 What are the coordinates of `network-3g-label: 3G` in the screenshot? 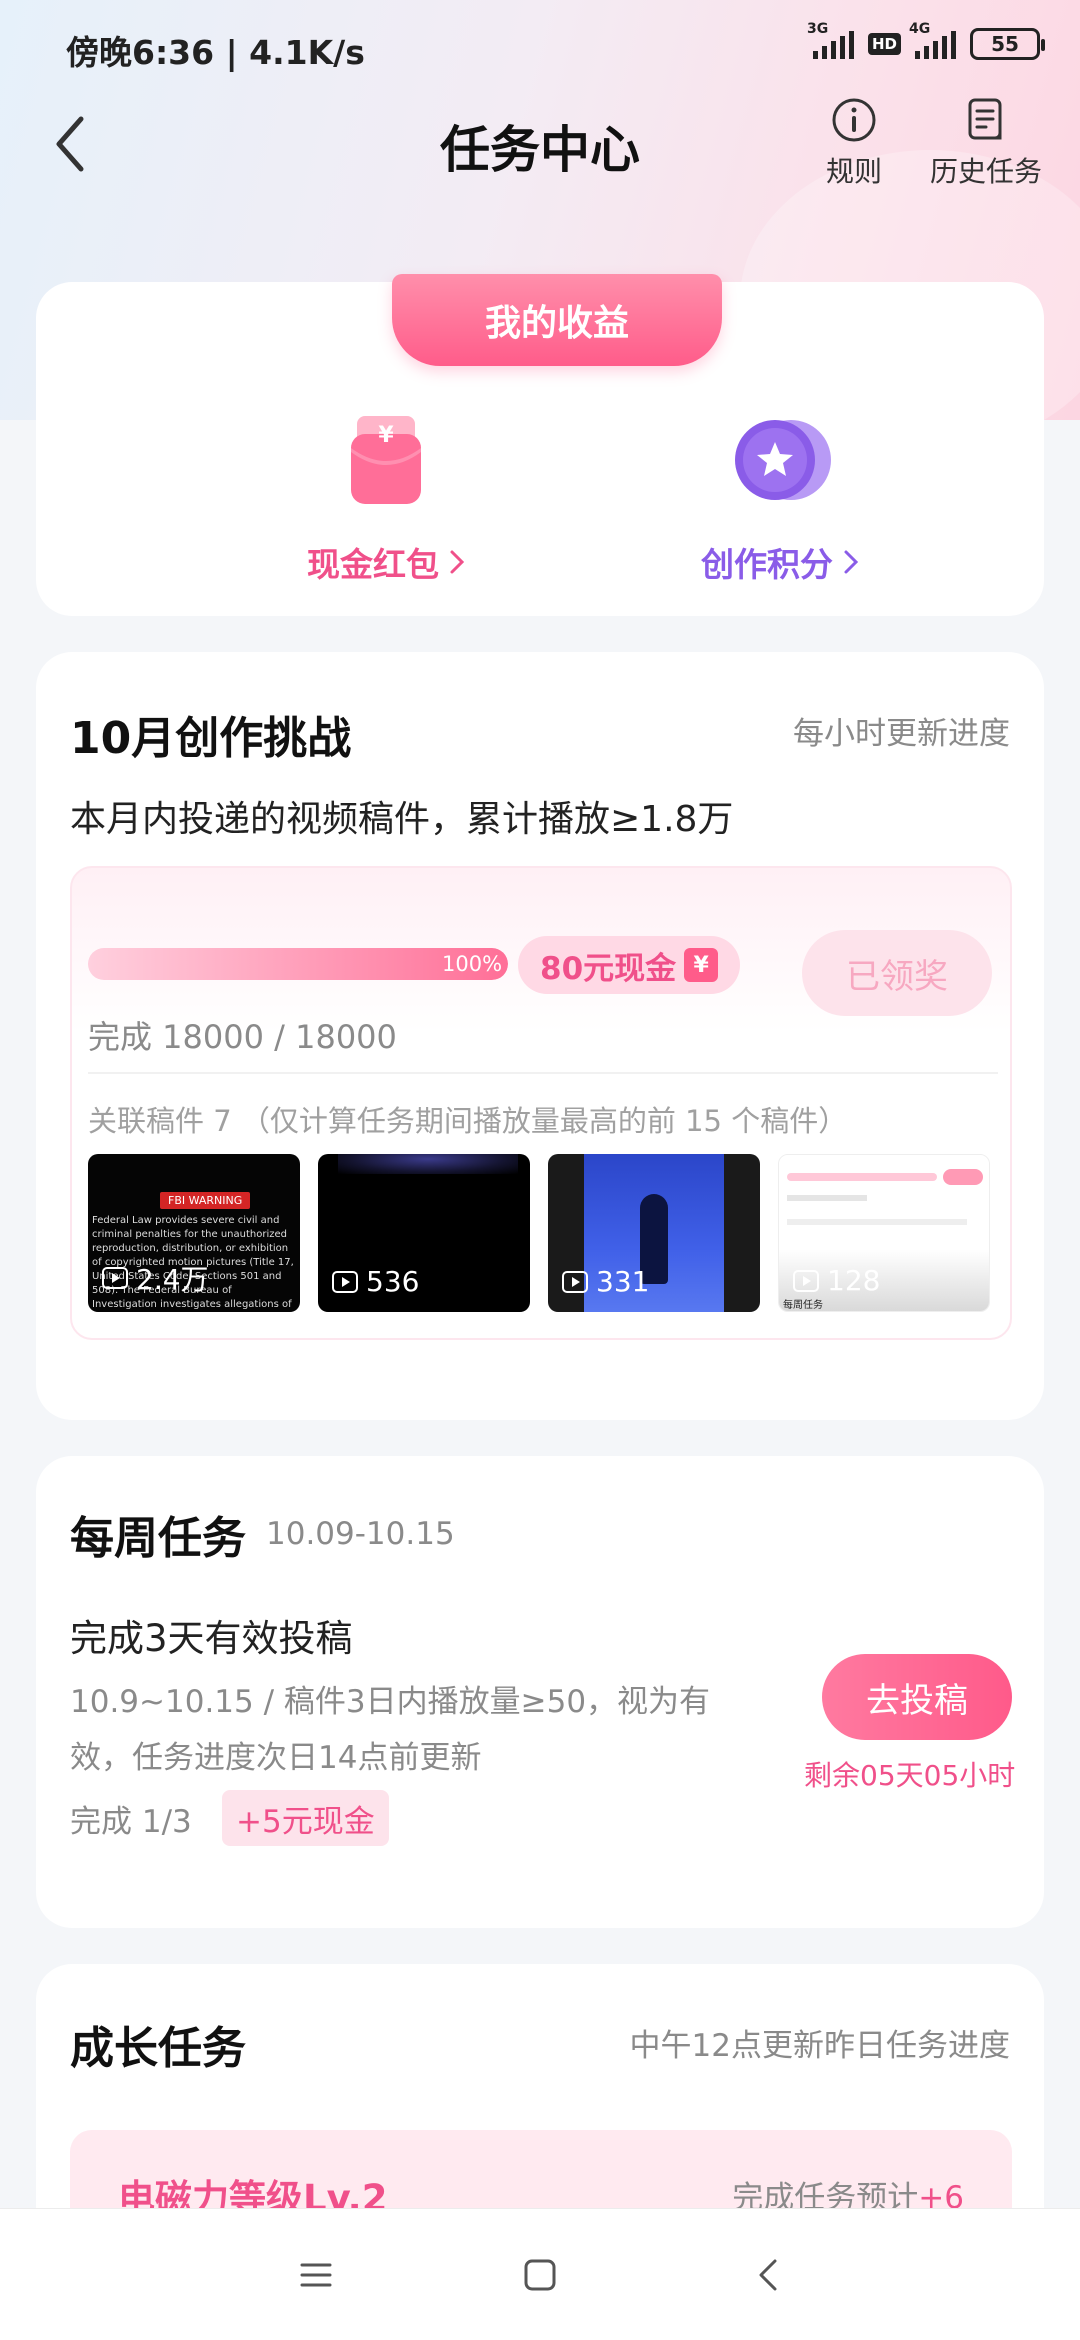 It's located at (817, 29).